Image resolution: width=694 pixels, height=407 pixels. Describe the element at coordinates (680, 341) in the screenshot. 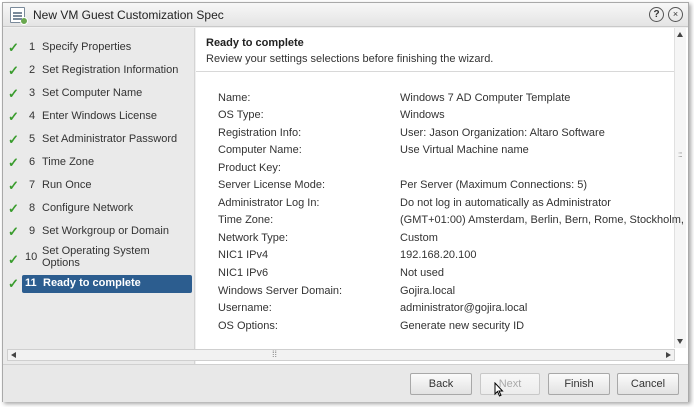

I see `scroll-down-icon` at that location.